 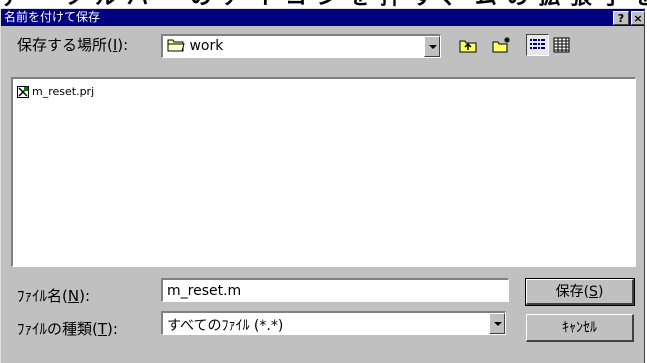 What do you see at coordinates (176, 45) in the screenshot?
I see `folder-icon` at bounding box center [176, 45].